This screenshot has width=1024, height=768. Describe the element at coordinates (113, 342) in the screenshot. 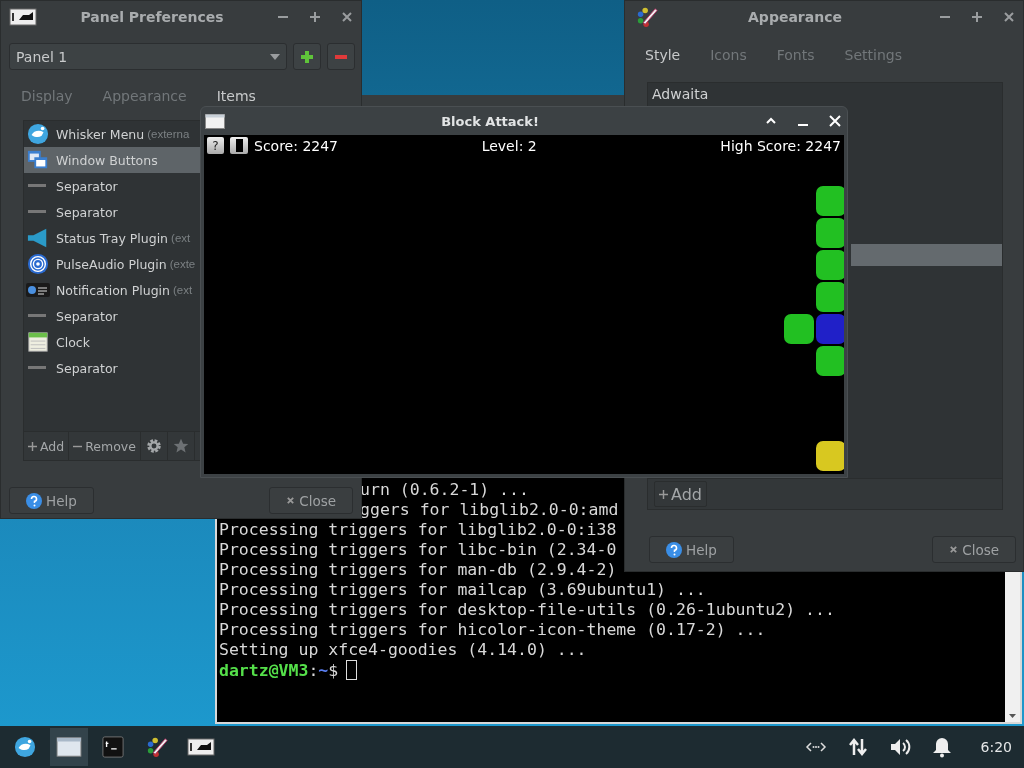

I see `plugin-item: Clock` at that location.